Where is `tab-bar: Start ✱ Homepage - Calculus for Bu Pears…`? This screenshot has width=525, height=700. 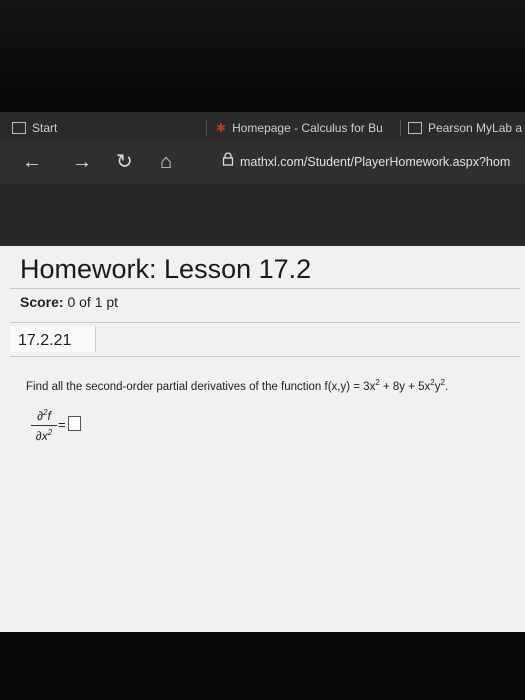 tab-bar: Start ✱ Homepage - Calculus for Bu Pears… is located at coordinates (262, 127).